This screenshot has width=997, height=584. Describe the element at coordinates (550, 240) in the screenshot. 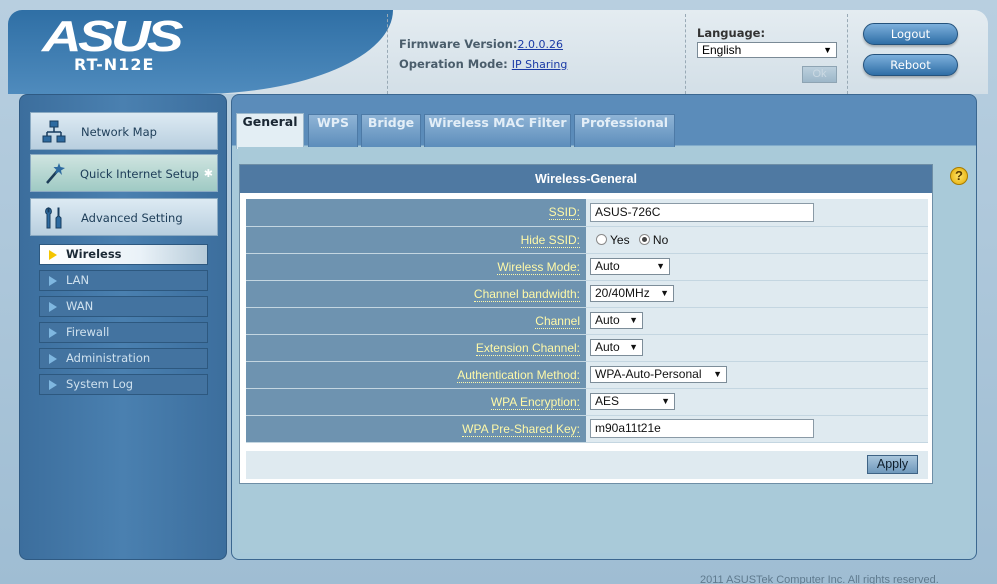

I see `hide-ssid-label: Hide SSID:` at that location.